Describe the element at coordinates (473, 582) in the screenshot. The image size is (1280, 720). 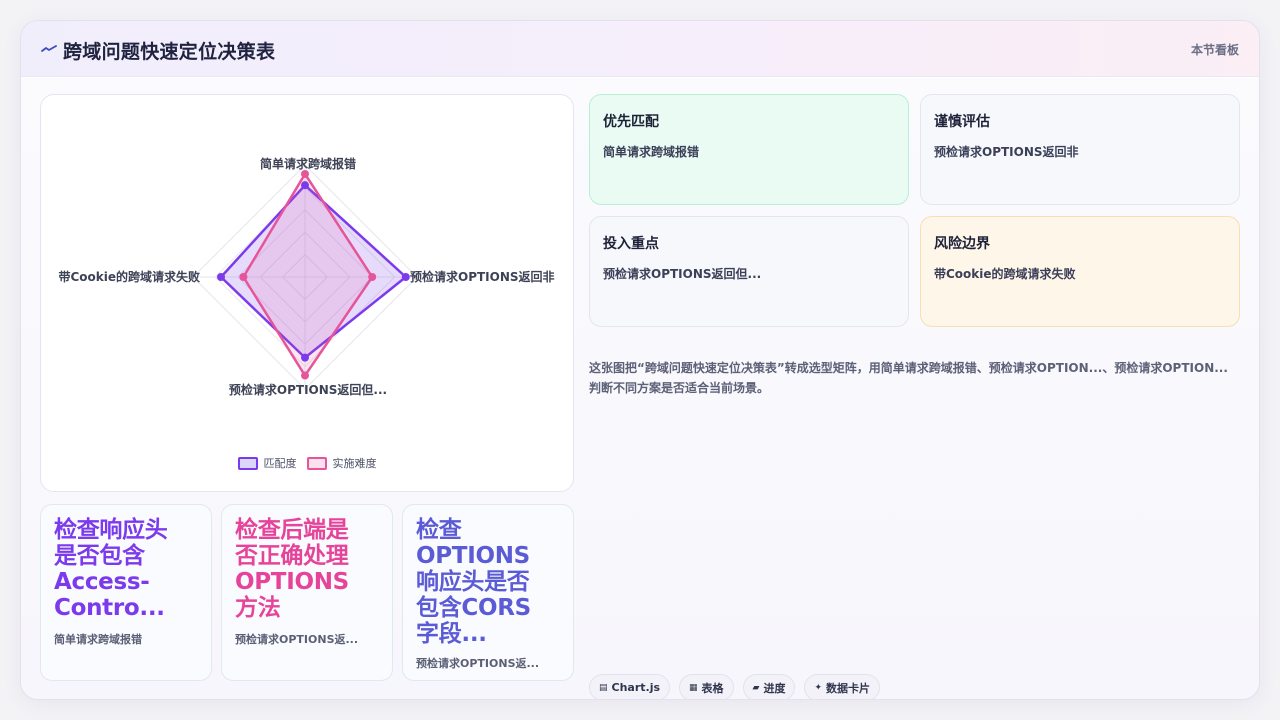
I see `mini-title-line: 响应头是否` at that location.